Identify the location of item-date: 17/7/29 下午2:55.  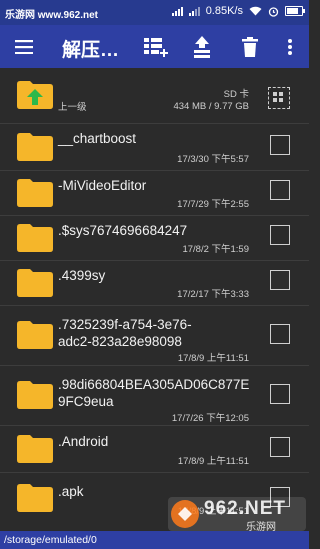
(213, 204).